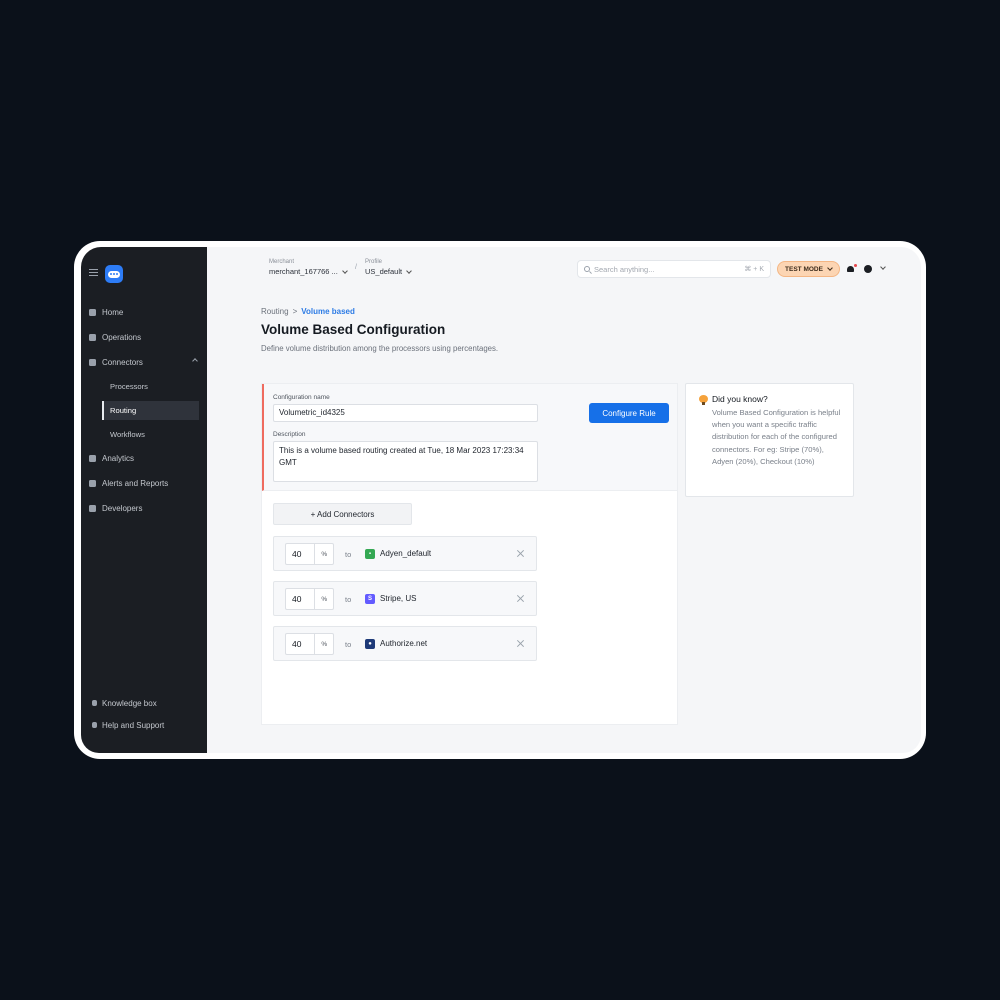  Describe the element at coordinates (868, 269) in the screenshot. I see `avatar` at that location.